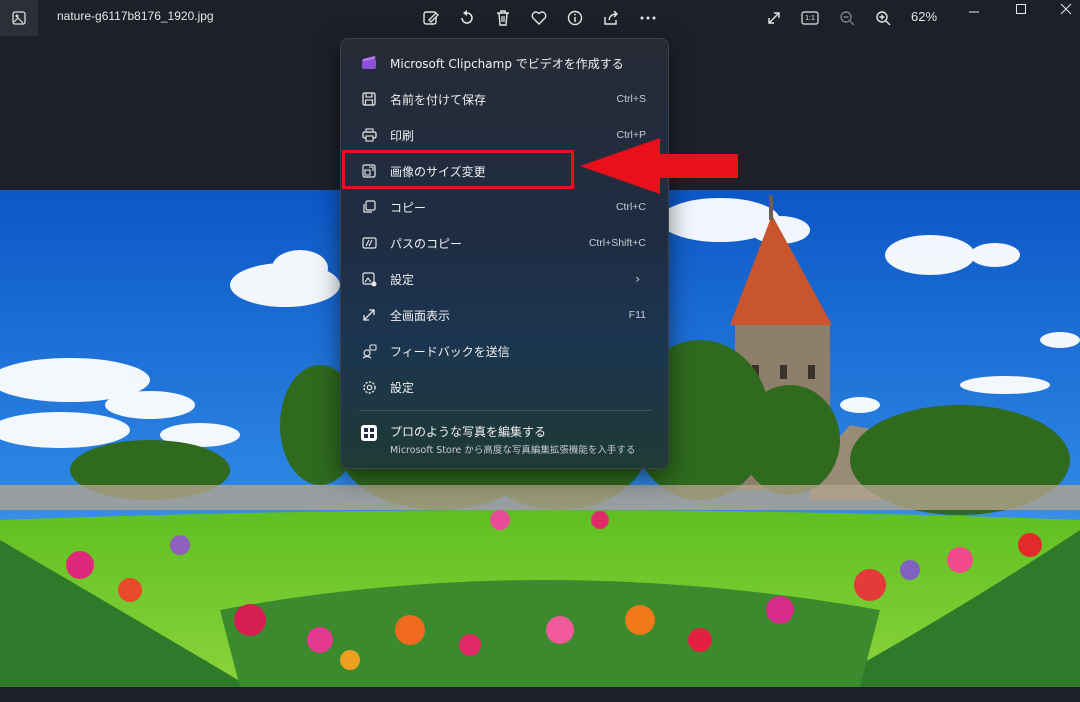 The height and width of the screenshot is (702, 1080). Describe the element at coordinates (402, 135) in the screenshot. I see `menu-label: 印刷` at that location.